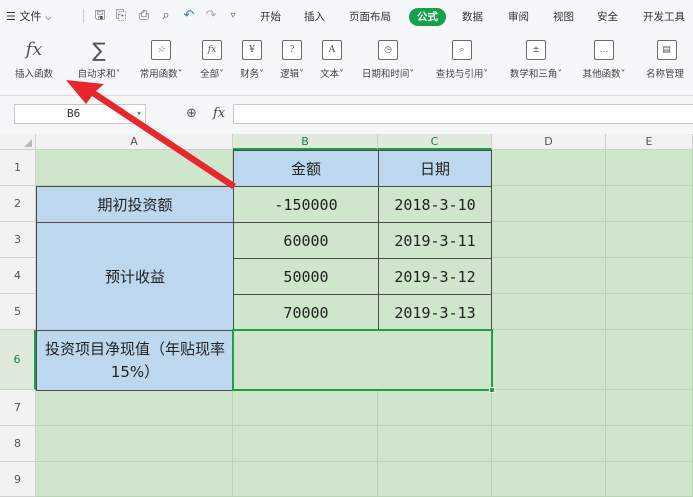 The height and width of the screenshot is (497, 693). Describe the element at coordinates (134, 168) in the screenshot. I see `cell-a1` at that location.